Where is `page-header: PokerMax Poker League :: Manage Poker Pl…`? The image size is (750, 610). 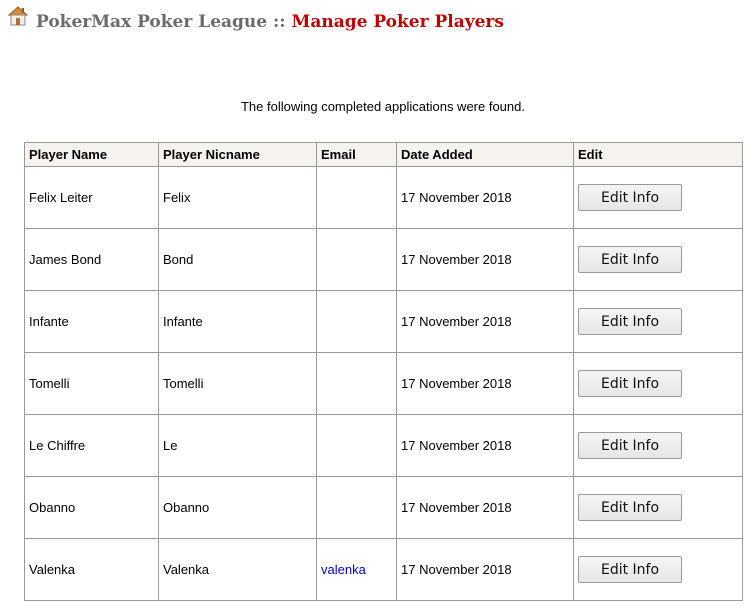 page-header: PokerMax Poker League :: Manage Poker Pl… is located at coordinates (255, 18).